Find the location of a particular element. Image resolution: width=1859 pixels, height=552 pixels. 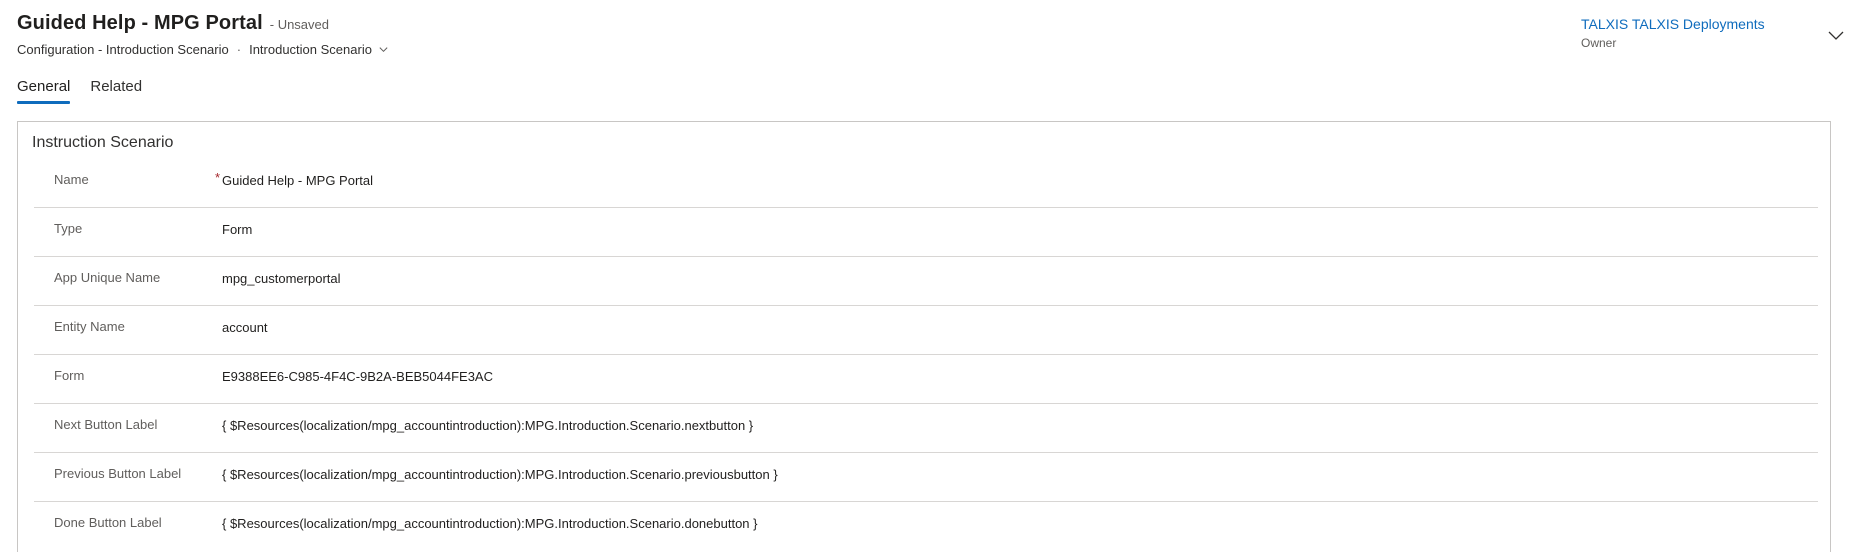

entity-label: Configuration - Introduction Scenario is located at coordinates (123, 49).